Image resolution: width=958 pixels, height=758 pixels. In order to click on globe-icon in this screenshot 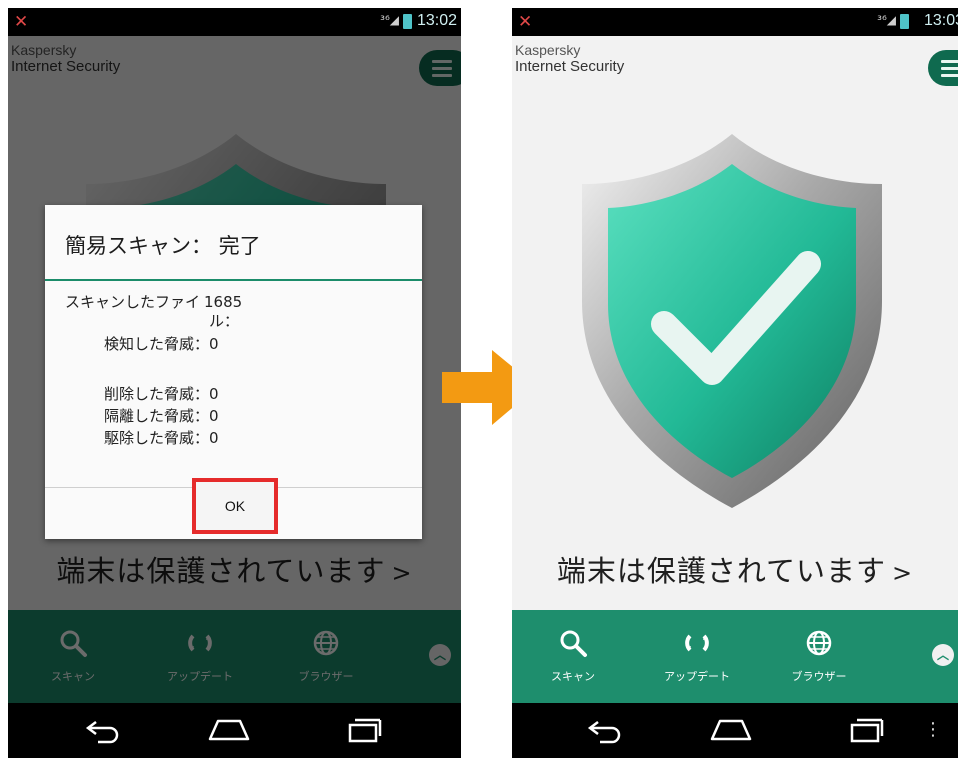, I will do `click(819, 646)`.